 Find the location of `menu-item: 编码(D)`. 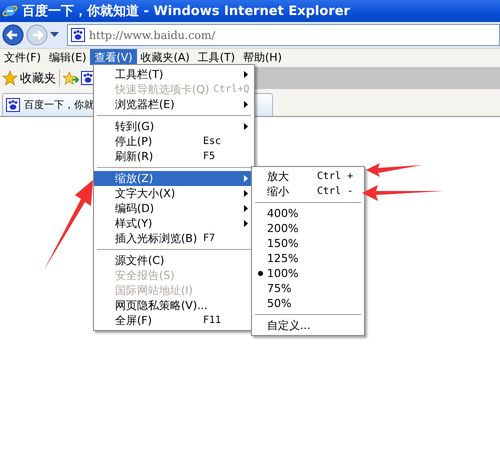

menu-item: 编码(D) is located at coordinates (174, 208).